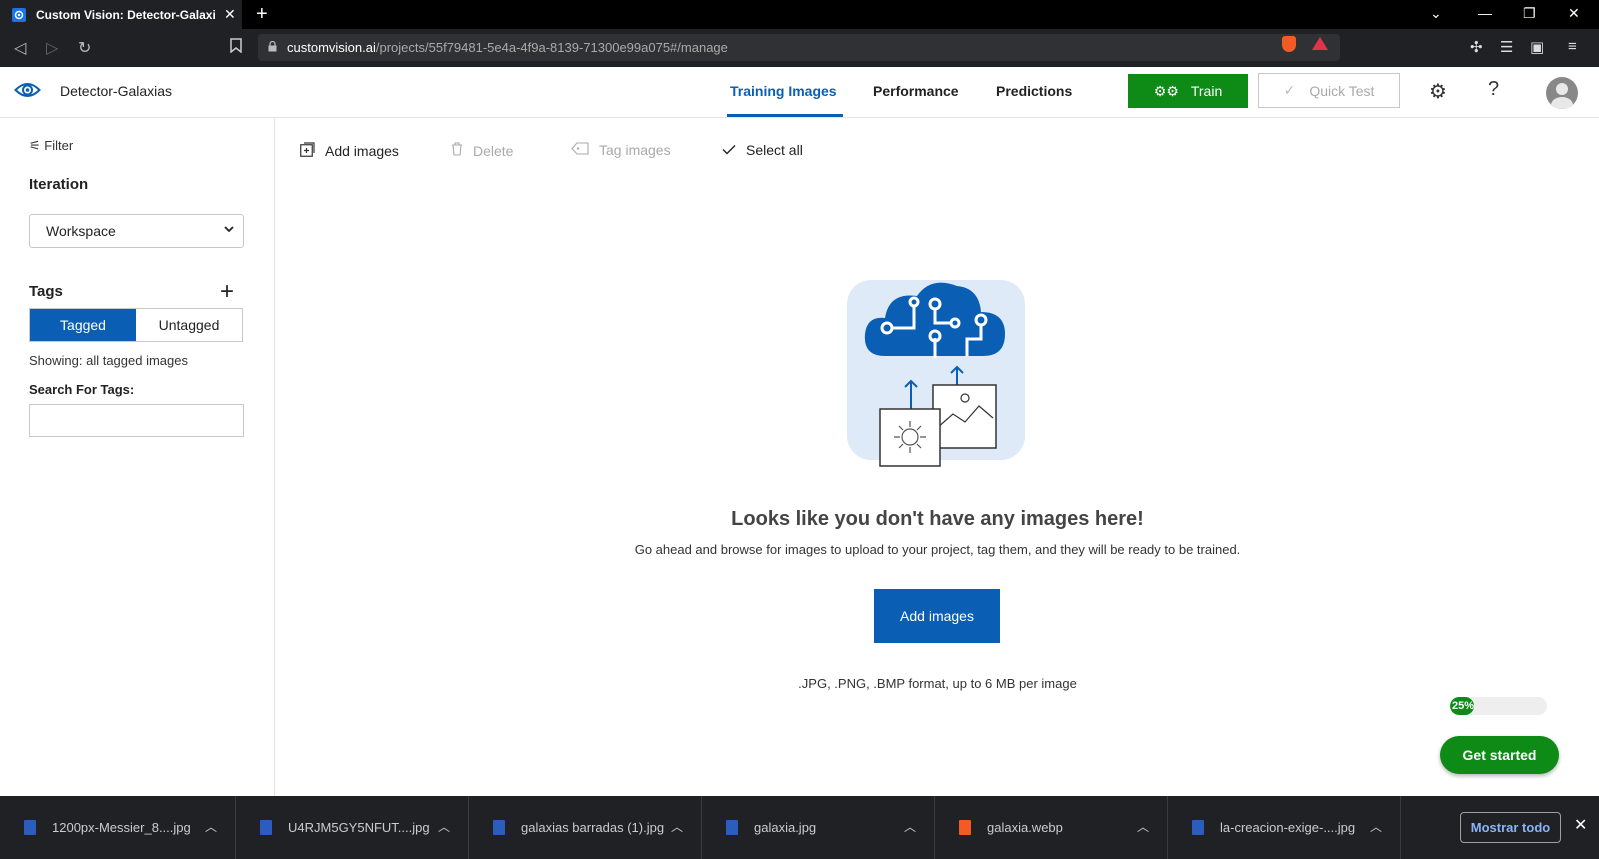 This screenshot has height=859, width=1599. Describe the element at coordinates (1510, 827) in the screenshot. I see `show-all-downloads-button: Mostrar todo` at that location.